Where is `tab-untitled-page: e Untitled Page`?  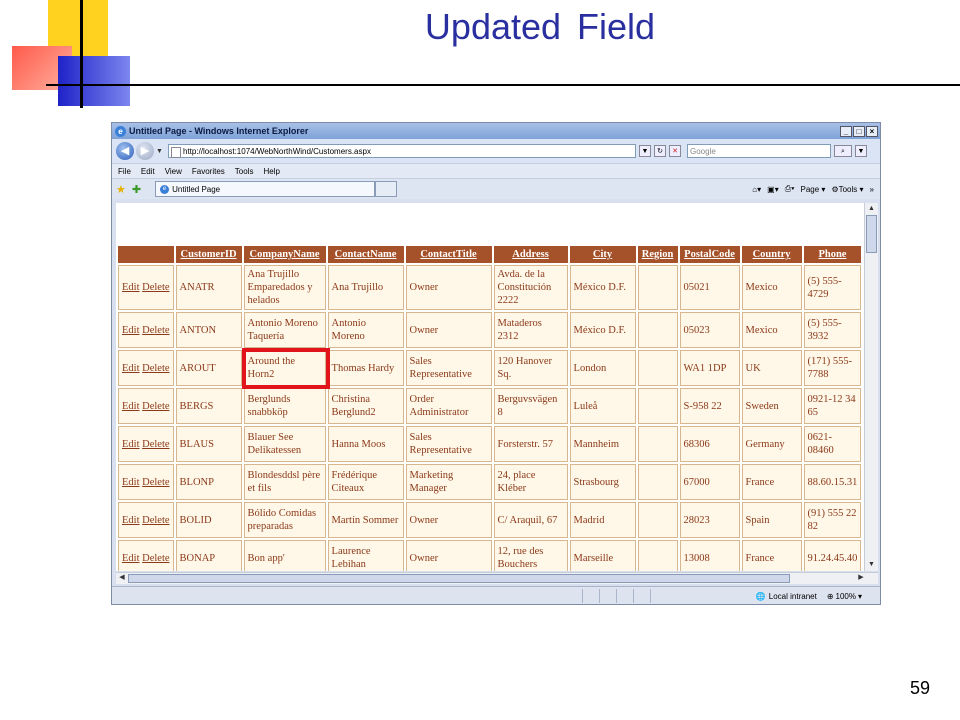
tab-untitled-page: e Untitled Page is located at coordinates (265, 189).